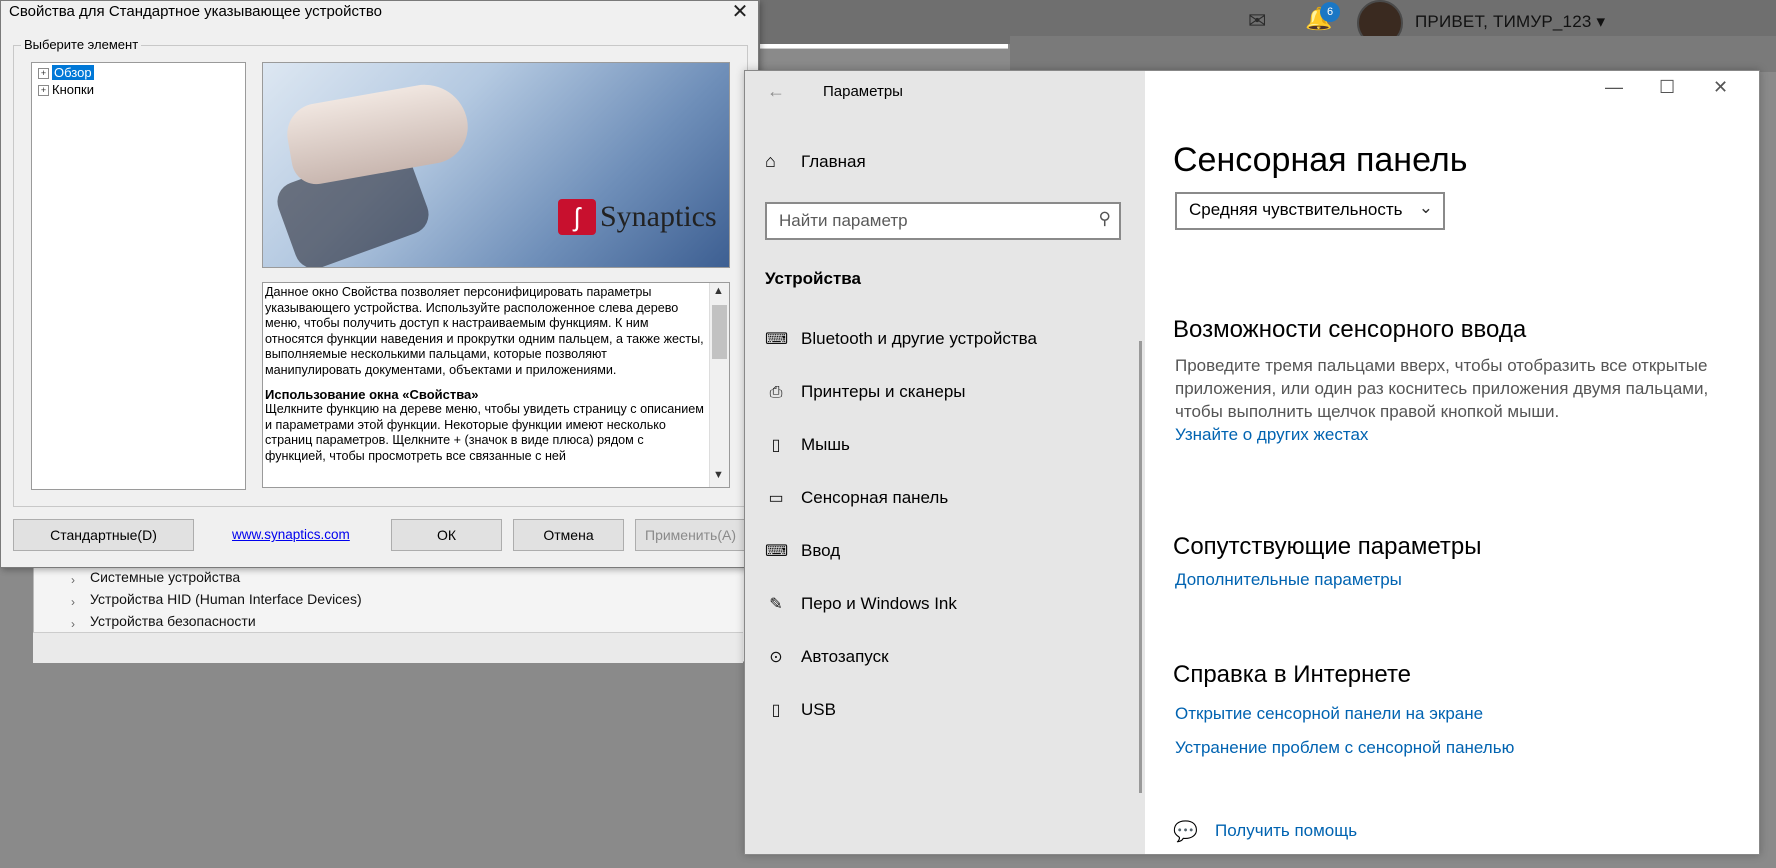 The image size is (1776, 868). Describe the element at coordinates (818, 709) in the screenshot. I see `nav-item-label: USB` at that location.